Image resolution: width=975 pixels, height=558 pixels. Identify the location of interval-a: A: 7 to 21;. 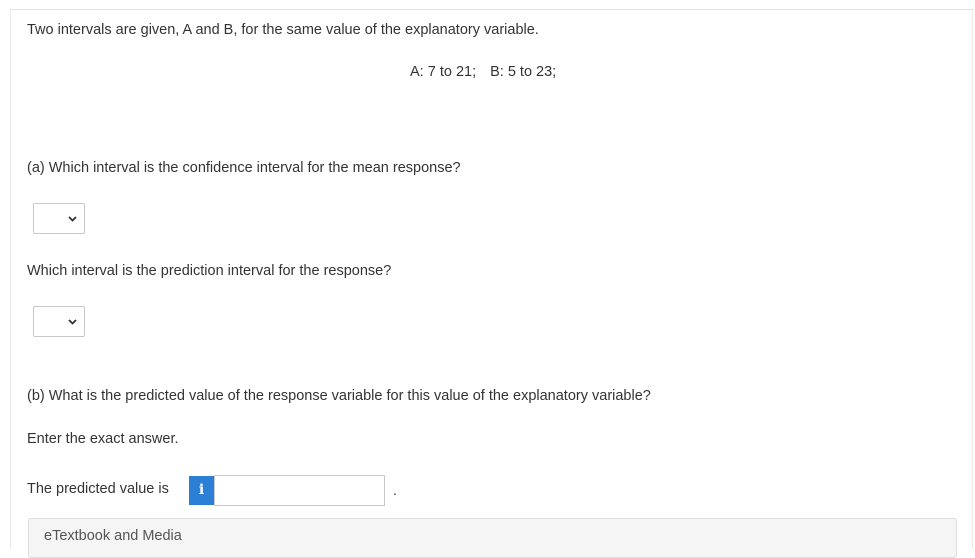
(443, 72).